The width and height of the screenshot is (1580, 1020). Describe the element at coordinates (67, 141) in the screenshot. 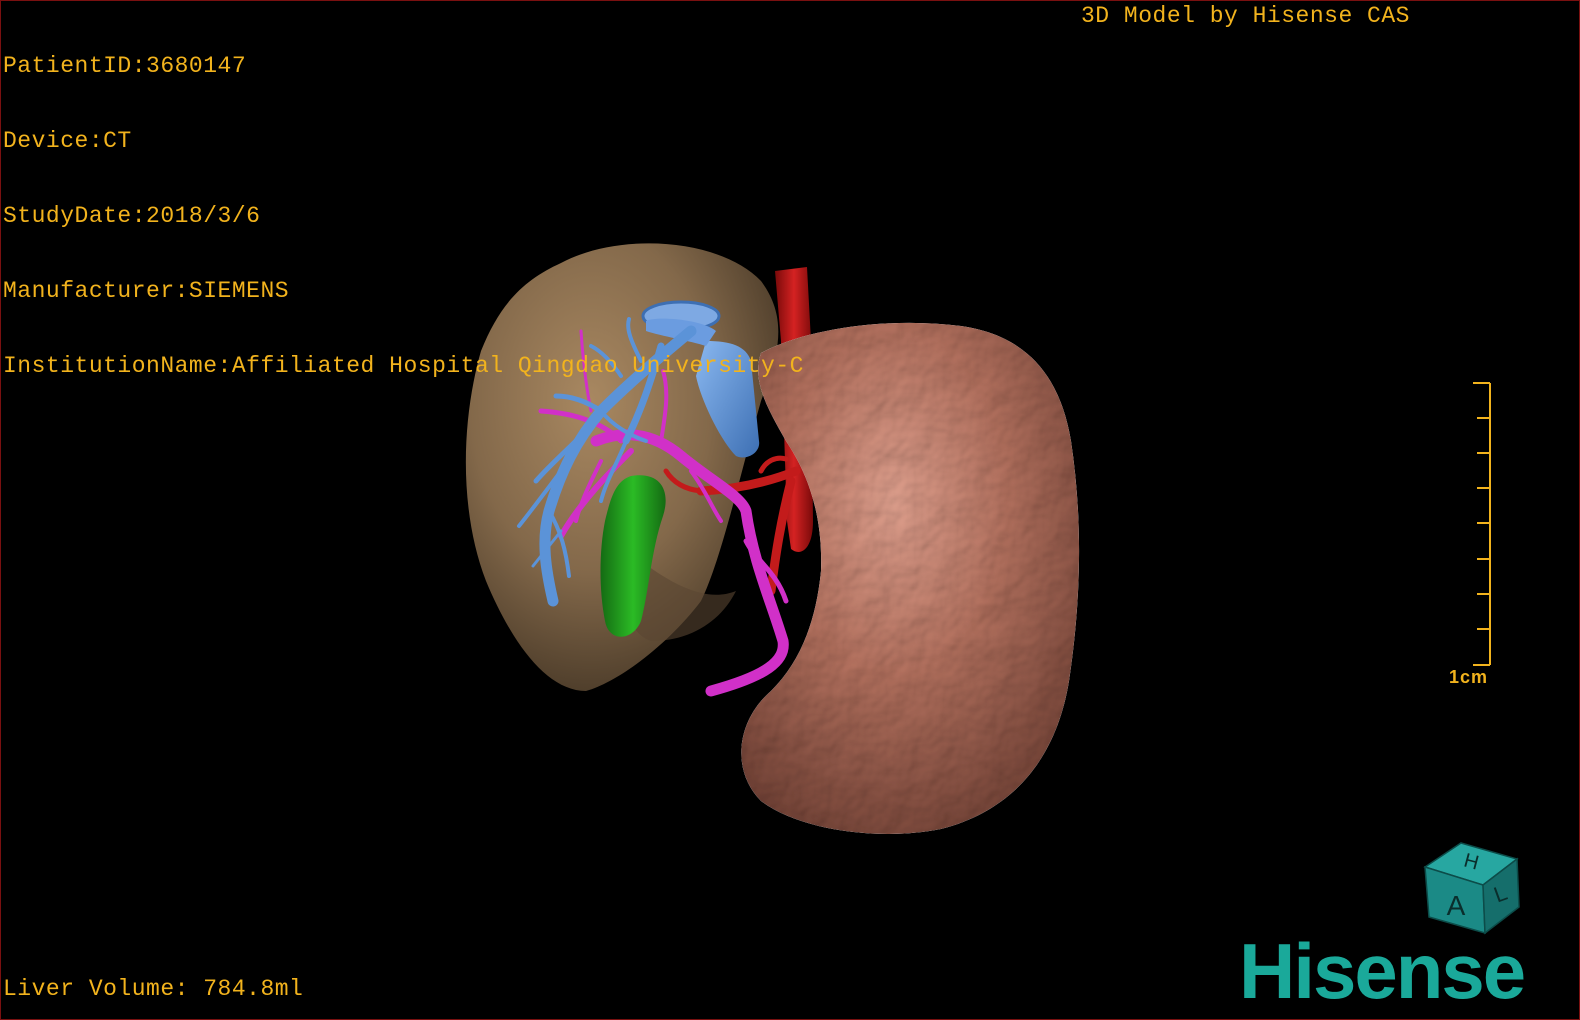

I see `device: Device:CT` at that location.